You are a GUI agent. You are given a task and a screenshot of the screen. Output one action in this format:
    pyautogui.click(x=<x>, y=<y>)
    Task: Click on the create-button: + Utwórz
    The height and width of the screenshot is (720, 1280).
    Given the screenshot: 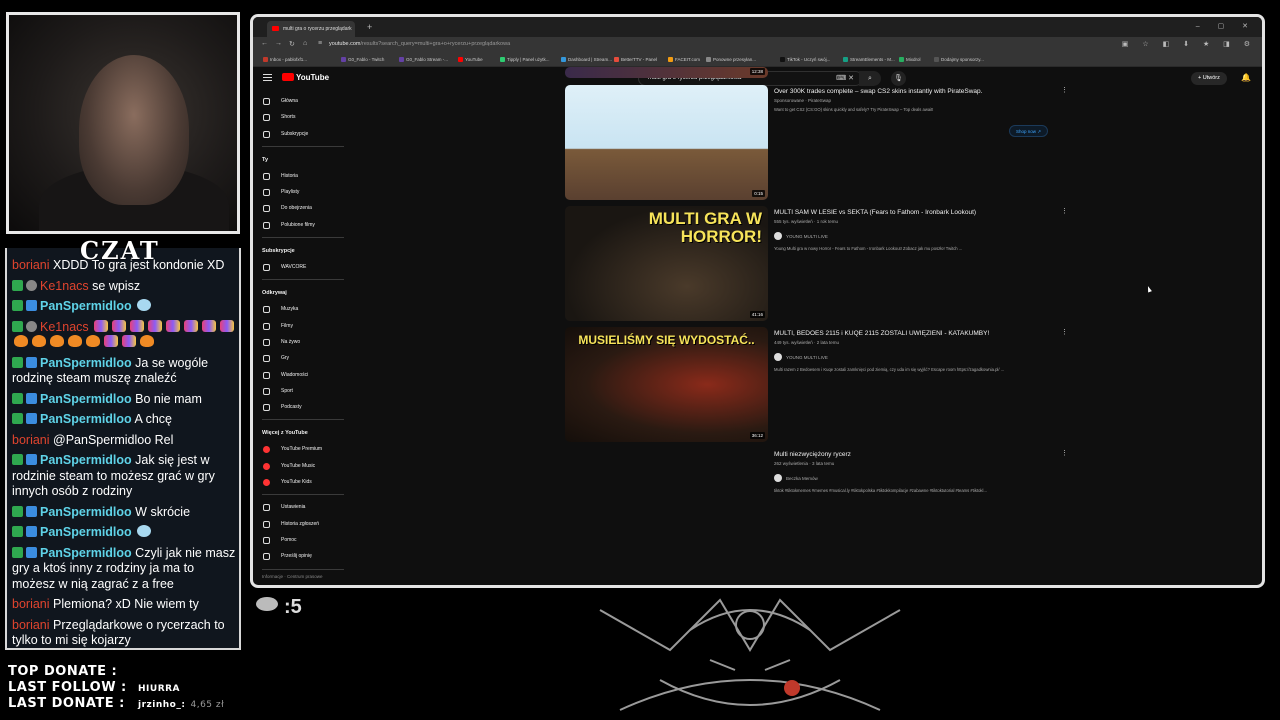 What is the action you would take?
    pyautogui.click(x=1209, y=78)
    